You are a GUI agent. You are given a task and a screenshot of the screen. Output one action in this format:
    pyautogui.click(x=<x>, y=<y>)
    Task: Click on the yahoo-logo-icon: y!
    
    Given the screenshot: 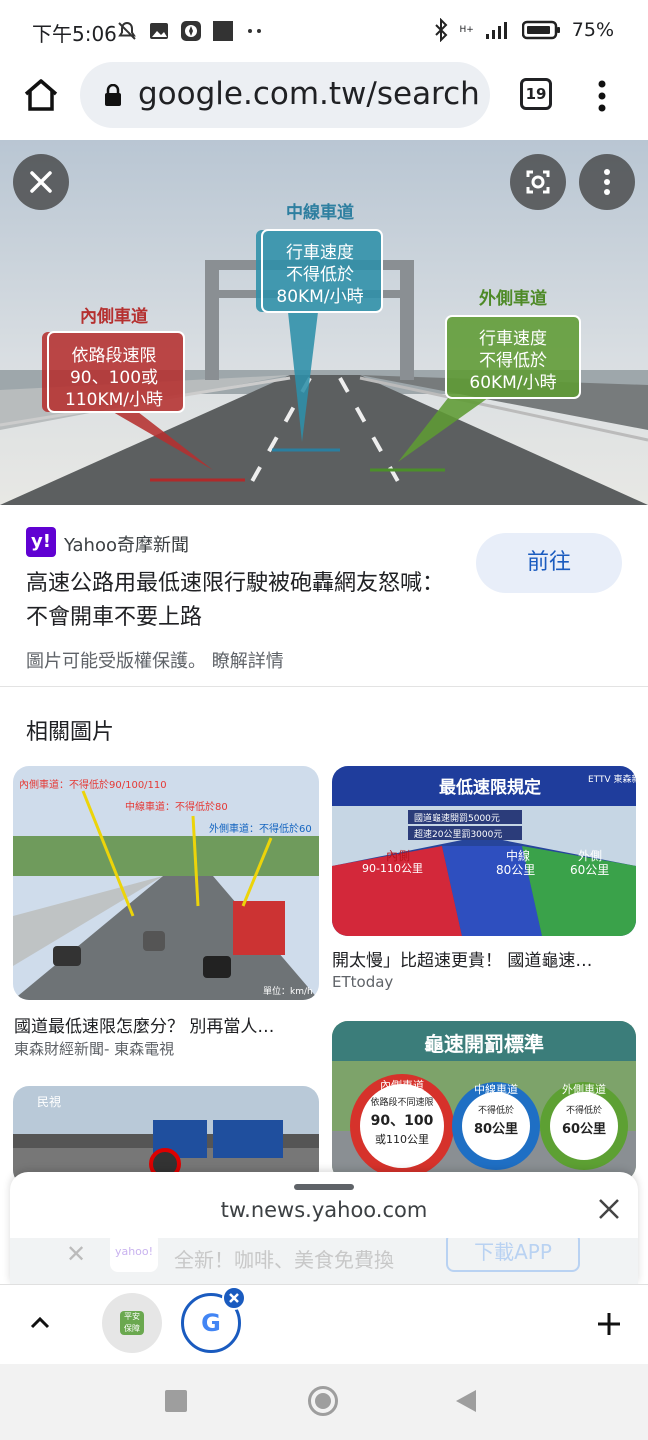 What is the action you would take?
    pyautogui.click(x=41, y=542)
    